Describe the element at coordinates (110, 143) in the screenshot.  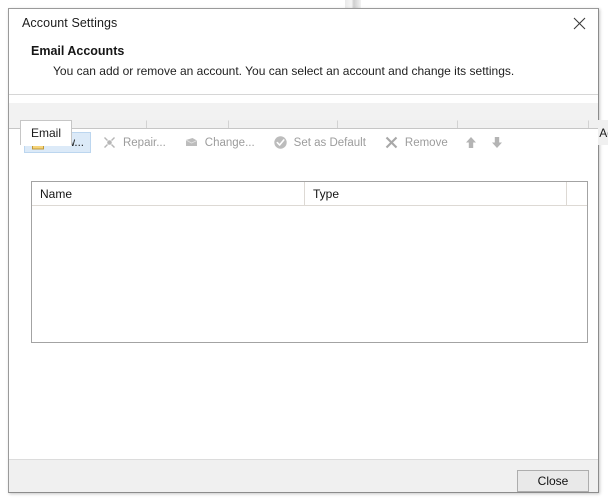
I see `repair-wrench-icon` at that location.